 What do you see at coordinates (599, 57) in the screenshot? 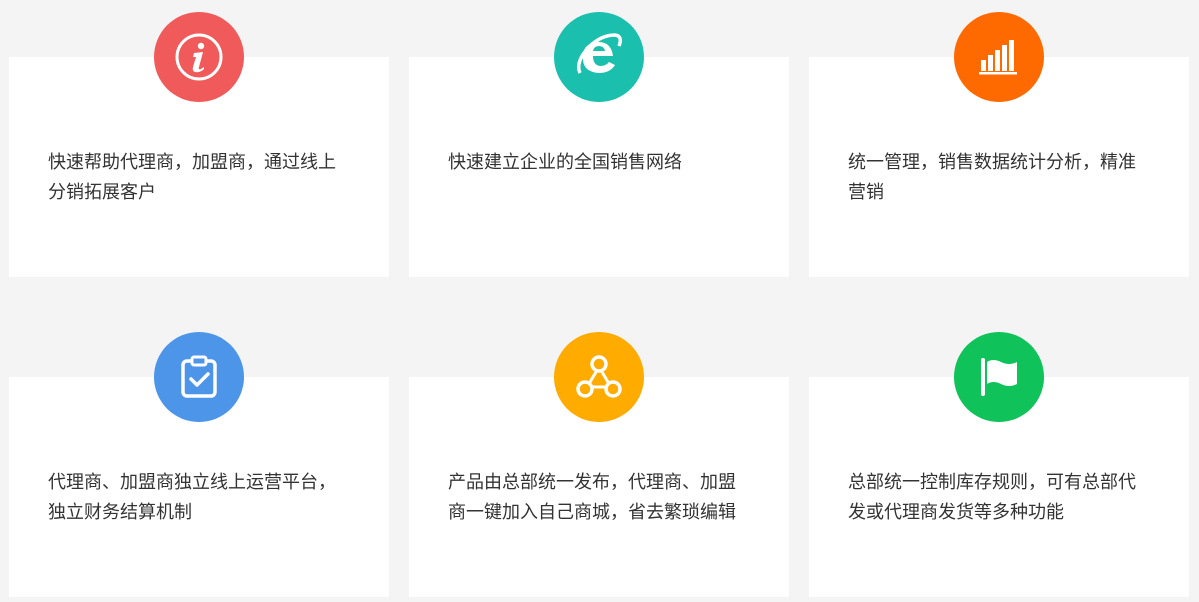
I see `internet-explorer-icon` at bounding box center [599, 57].